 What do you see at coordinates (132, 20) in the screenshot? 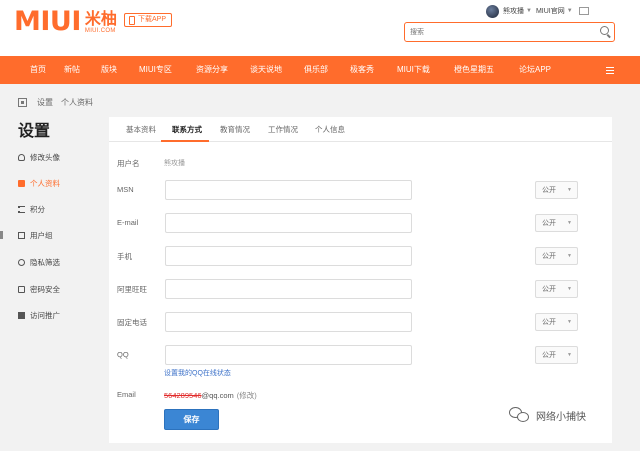
I see `phone-icon` at bounding box center [132, 20].